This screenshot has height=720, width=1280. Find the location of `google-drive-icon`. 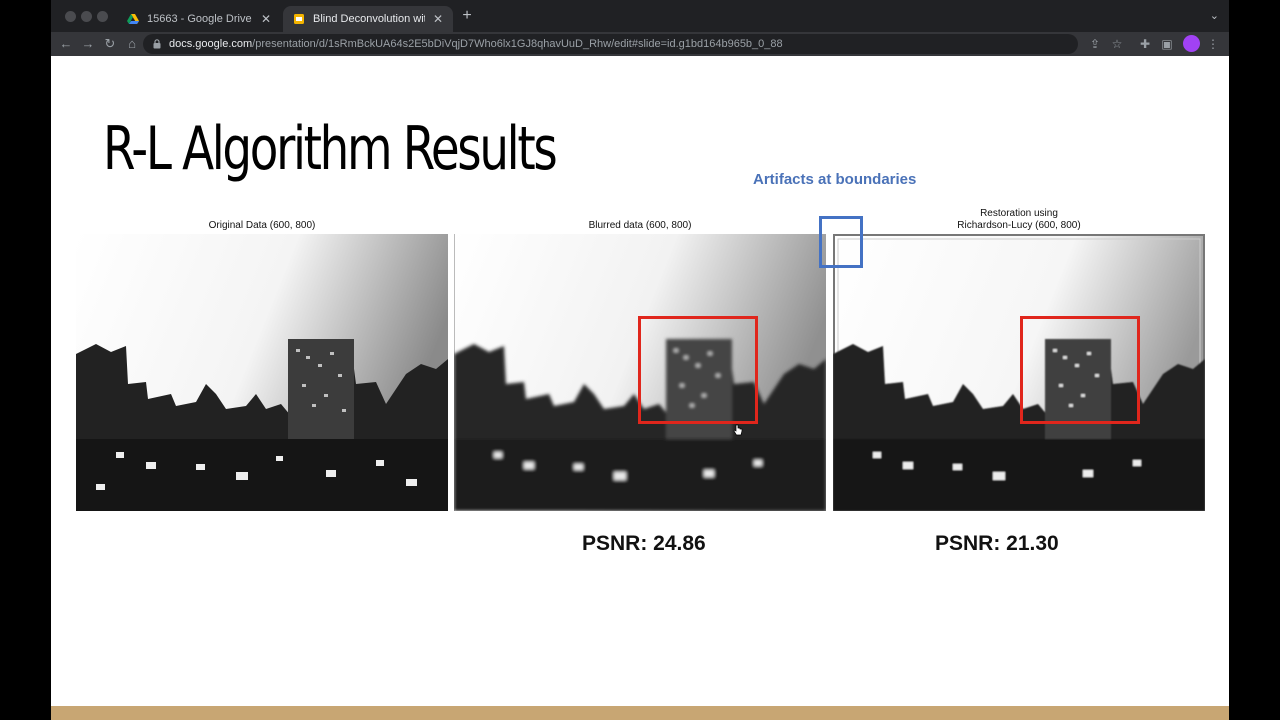

google-drive-icon is located at coordinates (133, 19).